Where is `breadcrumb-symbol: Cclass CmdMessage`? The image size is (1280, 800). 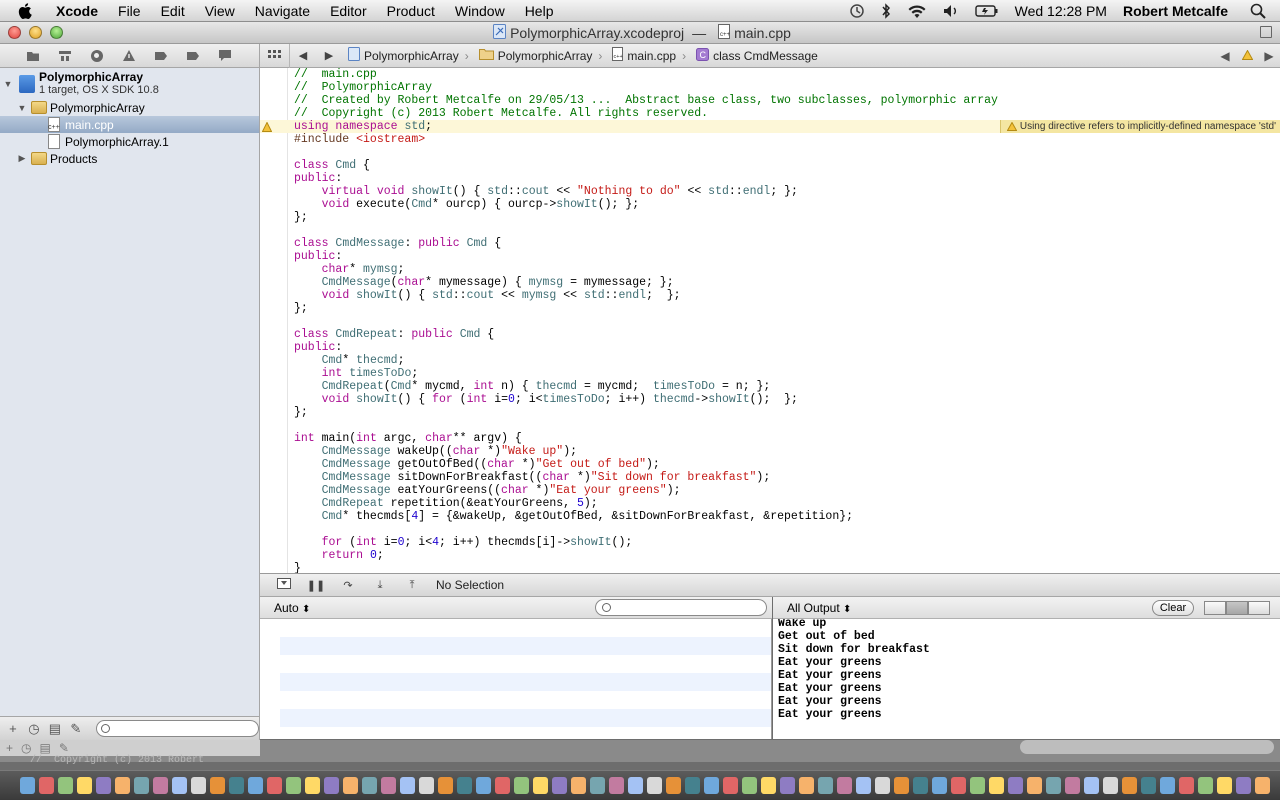 breadcrumb-symbol: Cclass CmdMessage is located at coordinates (754, 55).